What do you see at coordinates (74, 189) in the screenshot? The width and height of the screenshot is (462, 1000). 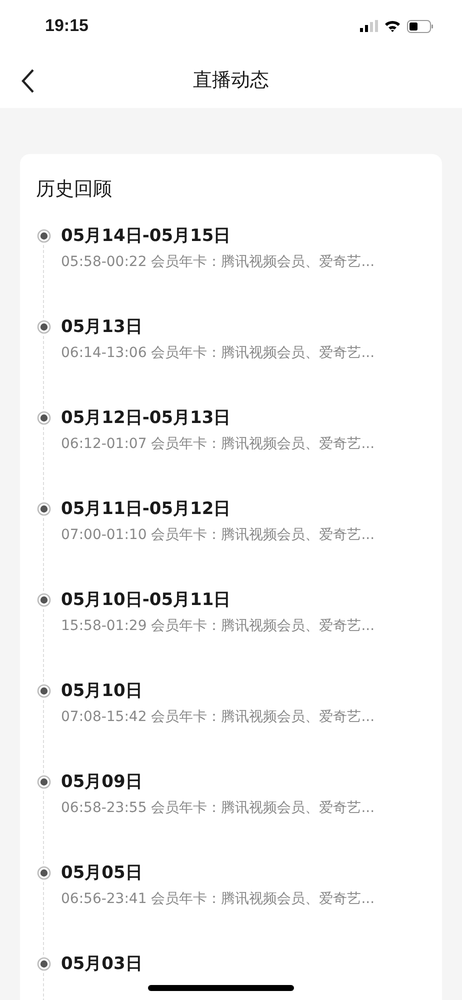 I see `section-title: 历史回顾` at bounding box center [74, 189].